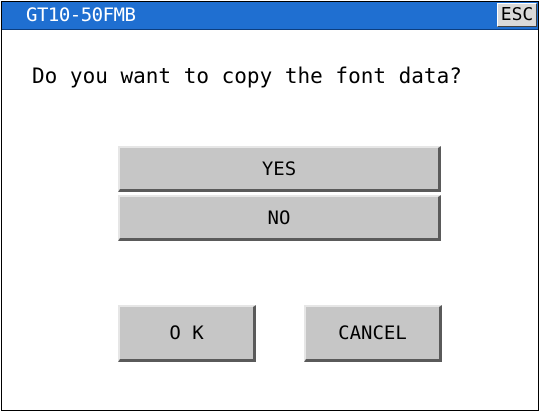 This screenshot has height=414, width=542. I want to click on cancel-button: CANCEL, so click(373, 333).